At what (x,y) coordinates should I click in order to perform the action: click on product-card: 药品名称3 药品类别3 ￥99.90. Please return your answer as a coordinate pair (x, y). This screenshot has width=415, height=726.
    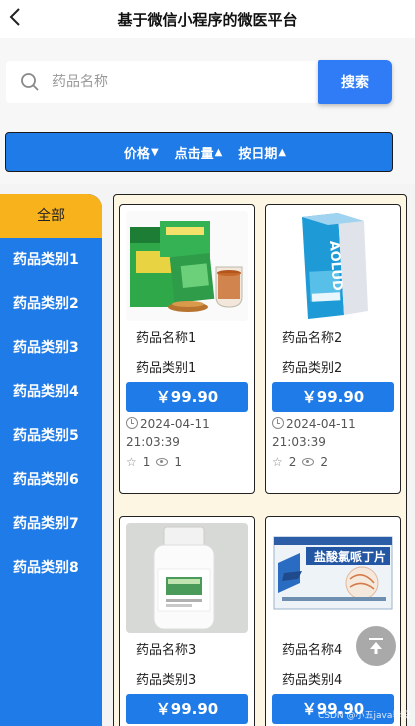
    Looking at the image, I should click on (187, 621).